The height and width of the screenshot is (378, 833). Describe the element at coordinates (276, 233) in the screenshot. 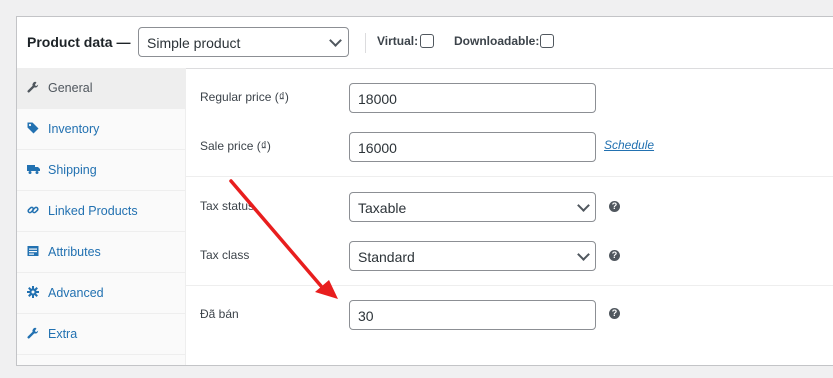

I see `annotation-arrow-shaft` at that location.